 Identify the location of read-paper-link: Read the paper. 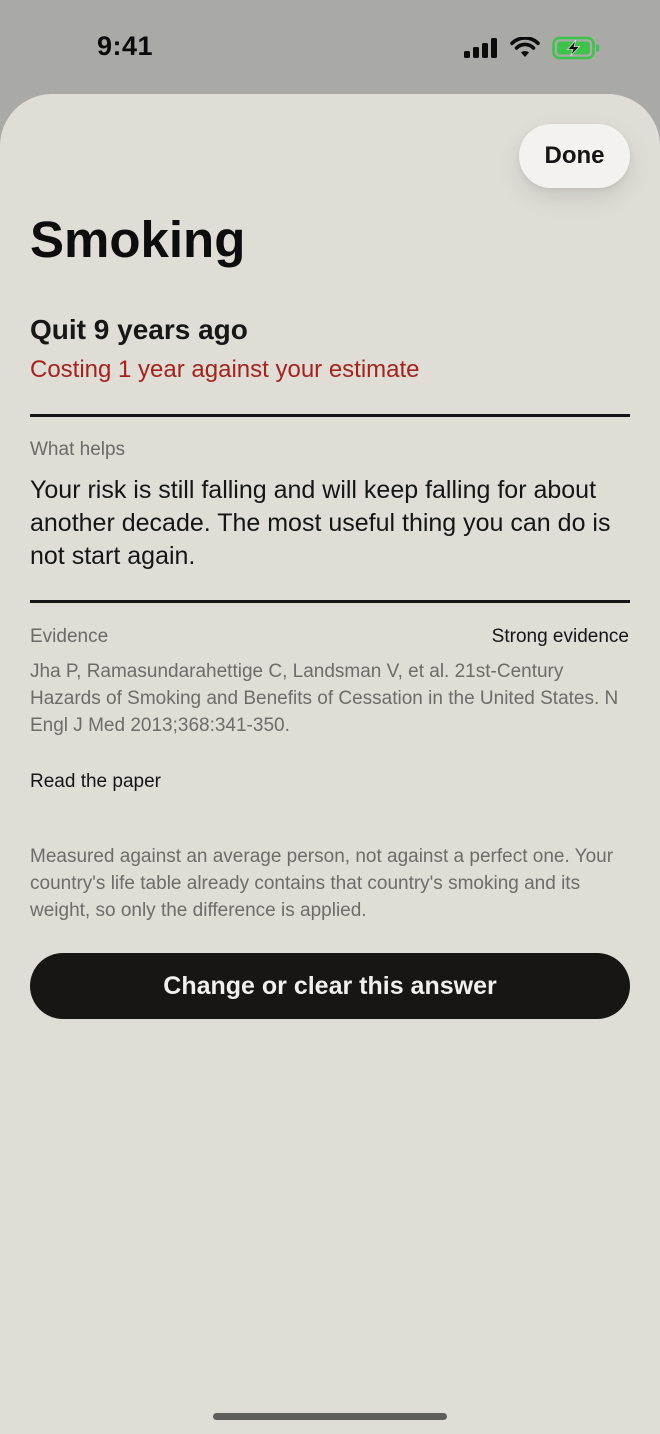
(95, 782).